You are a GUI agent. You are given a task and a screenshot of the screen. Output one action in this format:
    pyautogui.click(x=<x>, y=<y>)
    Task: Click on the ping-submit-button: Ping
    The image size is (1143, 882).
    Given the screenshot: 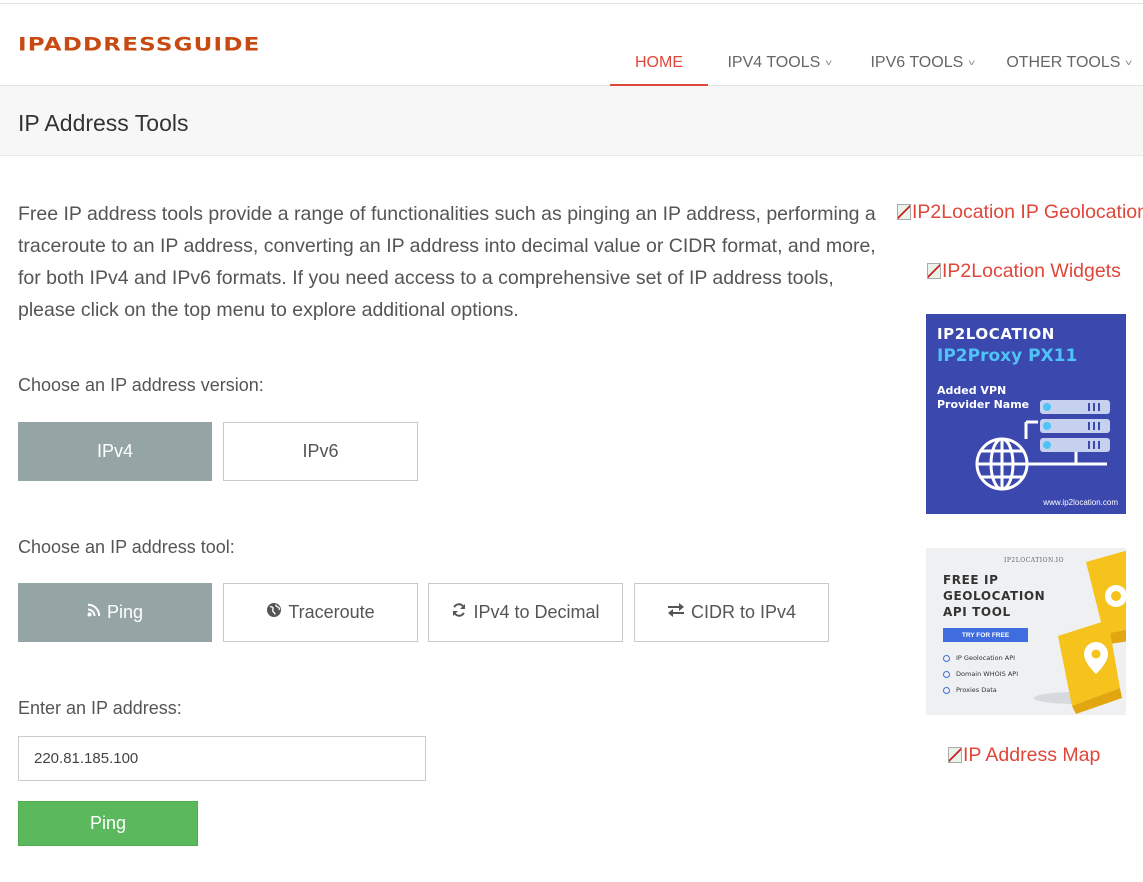 What is the action you would take?
    pyautogui.click(x=108, y=823)
    